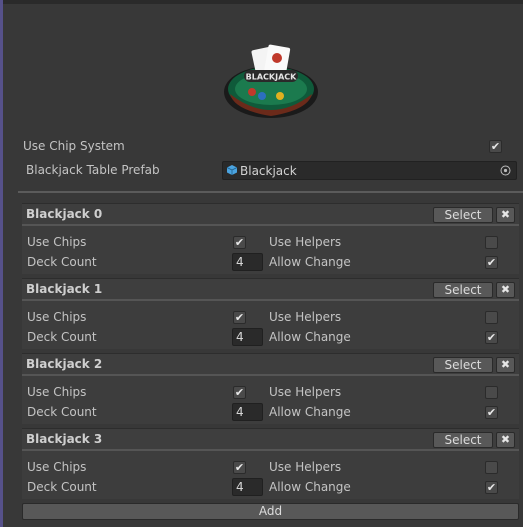 This screenshot has width=523, height=527. I want to click on table-title: Blackjack 2, so click(64, 364).